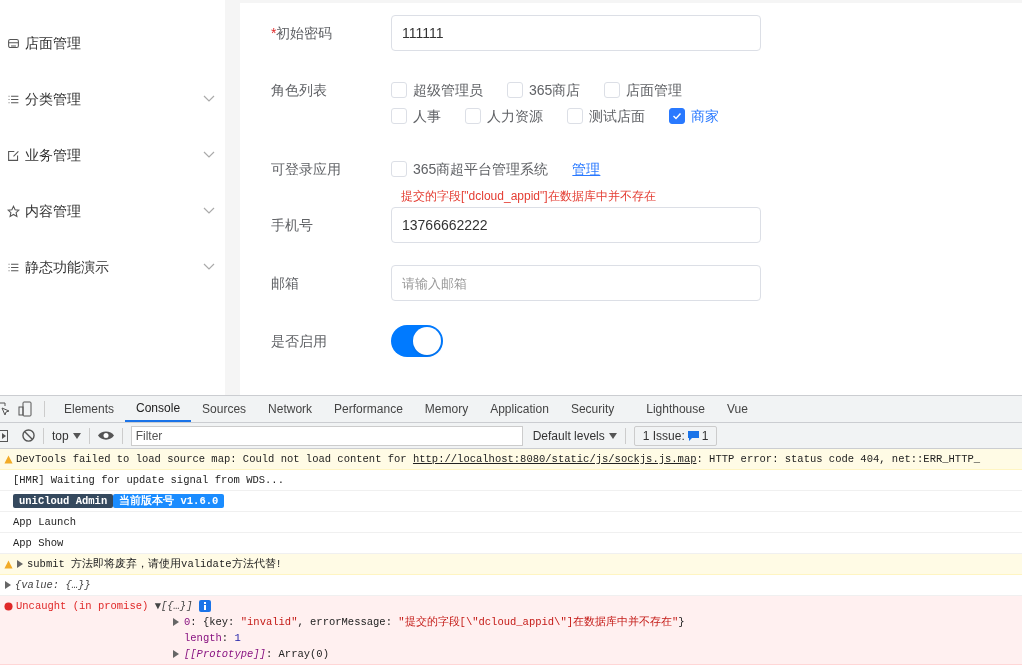  Describe the element at coordinates (606, 116) in the screenshot. I see `role-checkbox: 测试店面` at that location.